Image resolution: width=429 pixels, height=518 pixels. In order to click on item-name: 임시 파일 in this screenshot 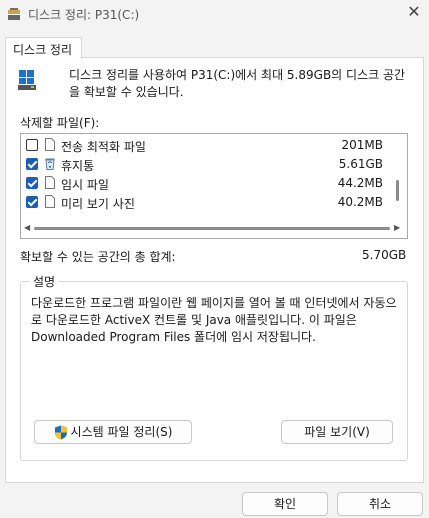, I will do `click(85, 185)`.